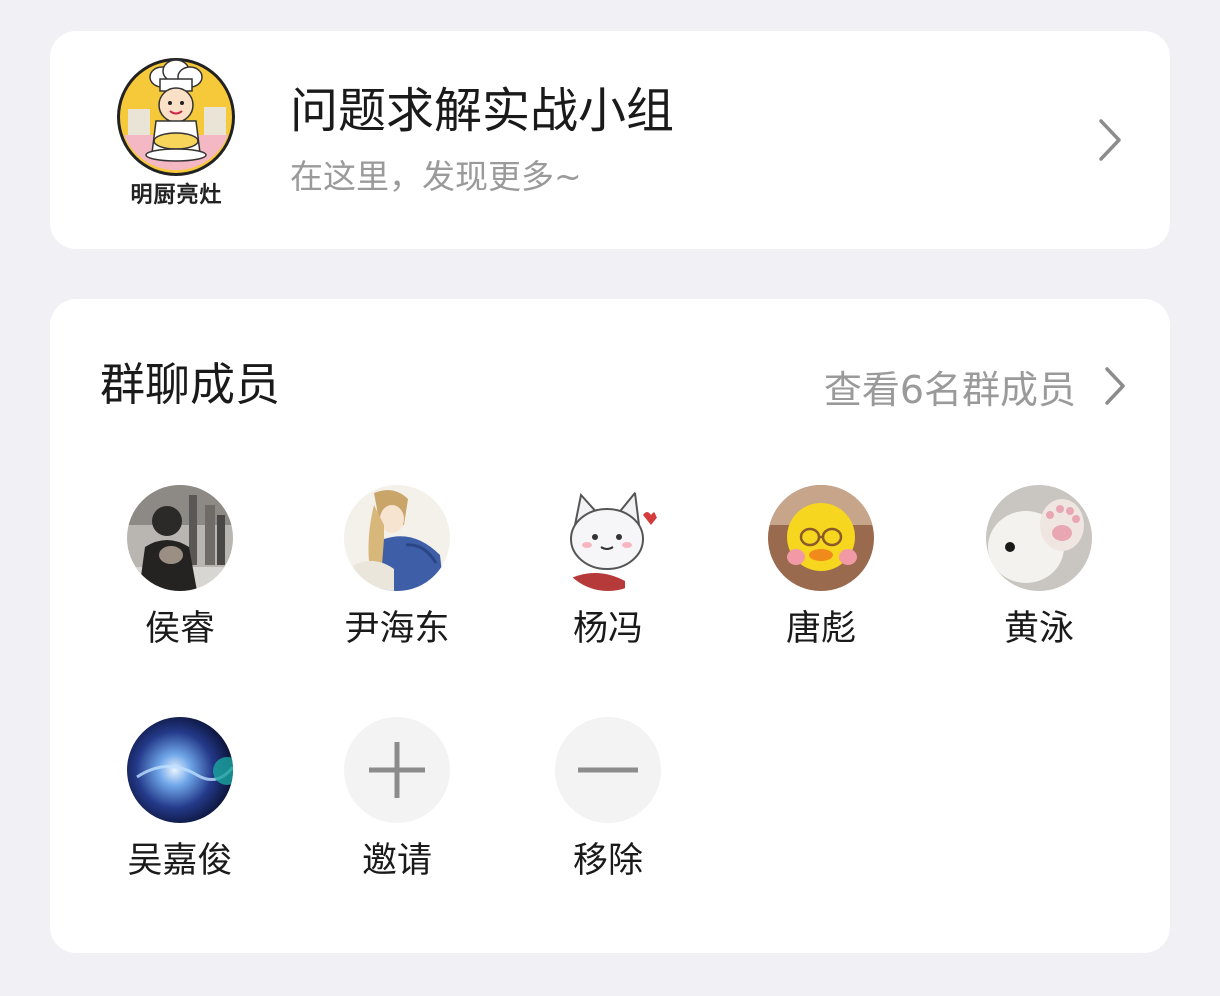 The image size is (1220, 996). I want to click on member-item: 吴嘉俊, so click(180, 812).